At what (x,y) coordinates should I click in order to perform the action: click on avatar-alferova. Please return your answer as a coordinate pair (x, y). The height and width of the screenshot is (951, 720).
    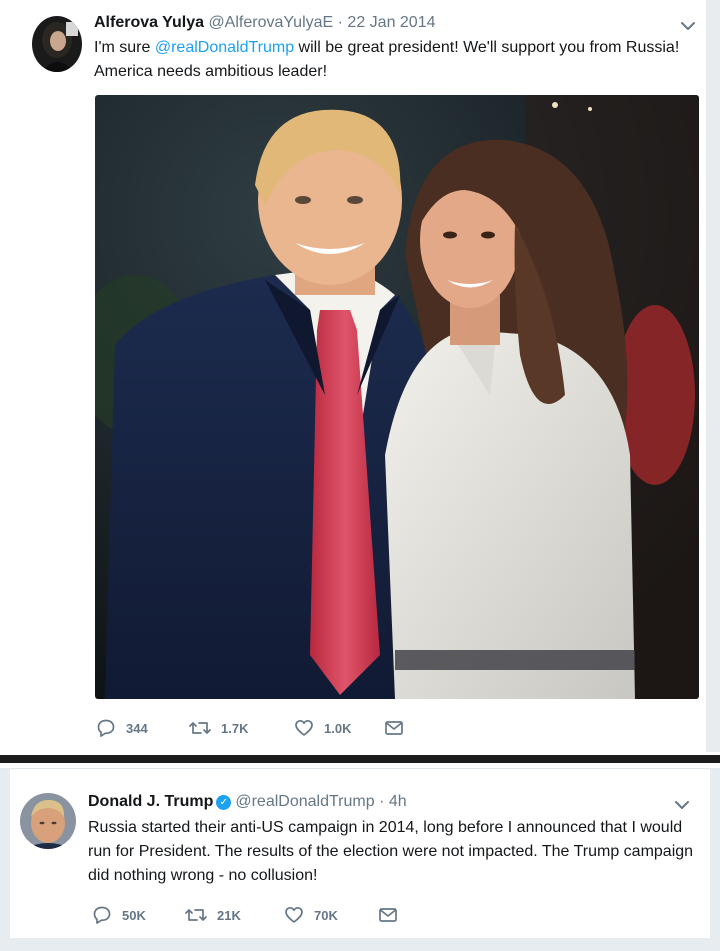
    Looking at the image, I should click on (57, 44).